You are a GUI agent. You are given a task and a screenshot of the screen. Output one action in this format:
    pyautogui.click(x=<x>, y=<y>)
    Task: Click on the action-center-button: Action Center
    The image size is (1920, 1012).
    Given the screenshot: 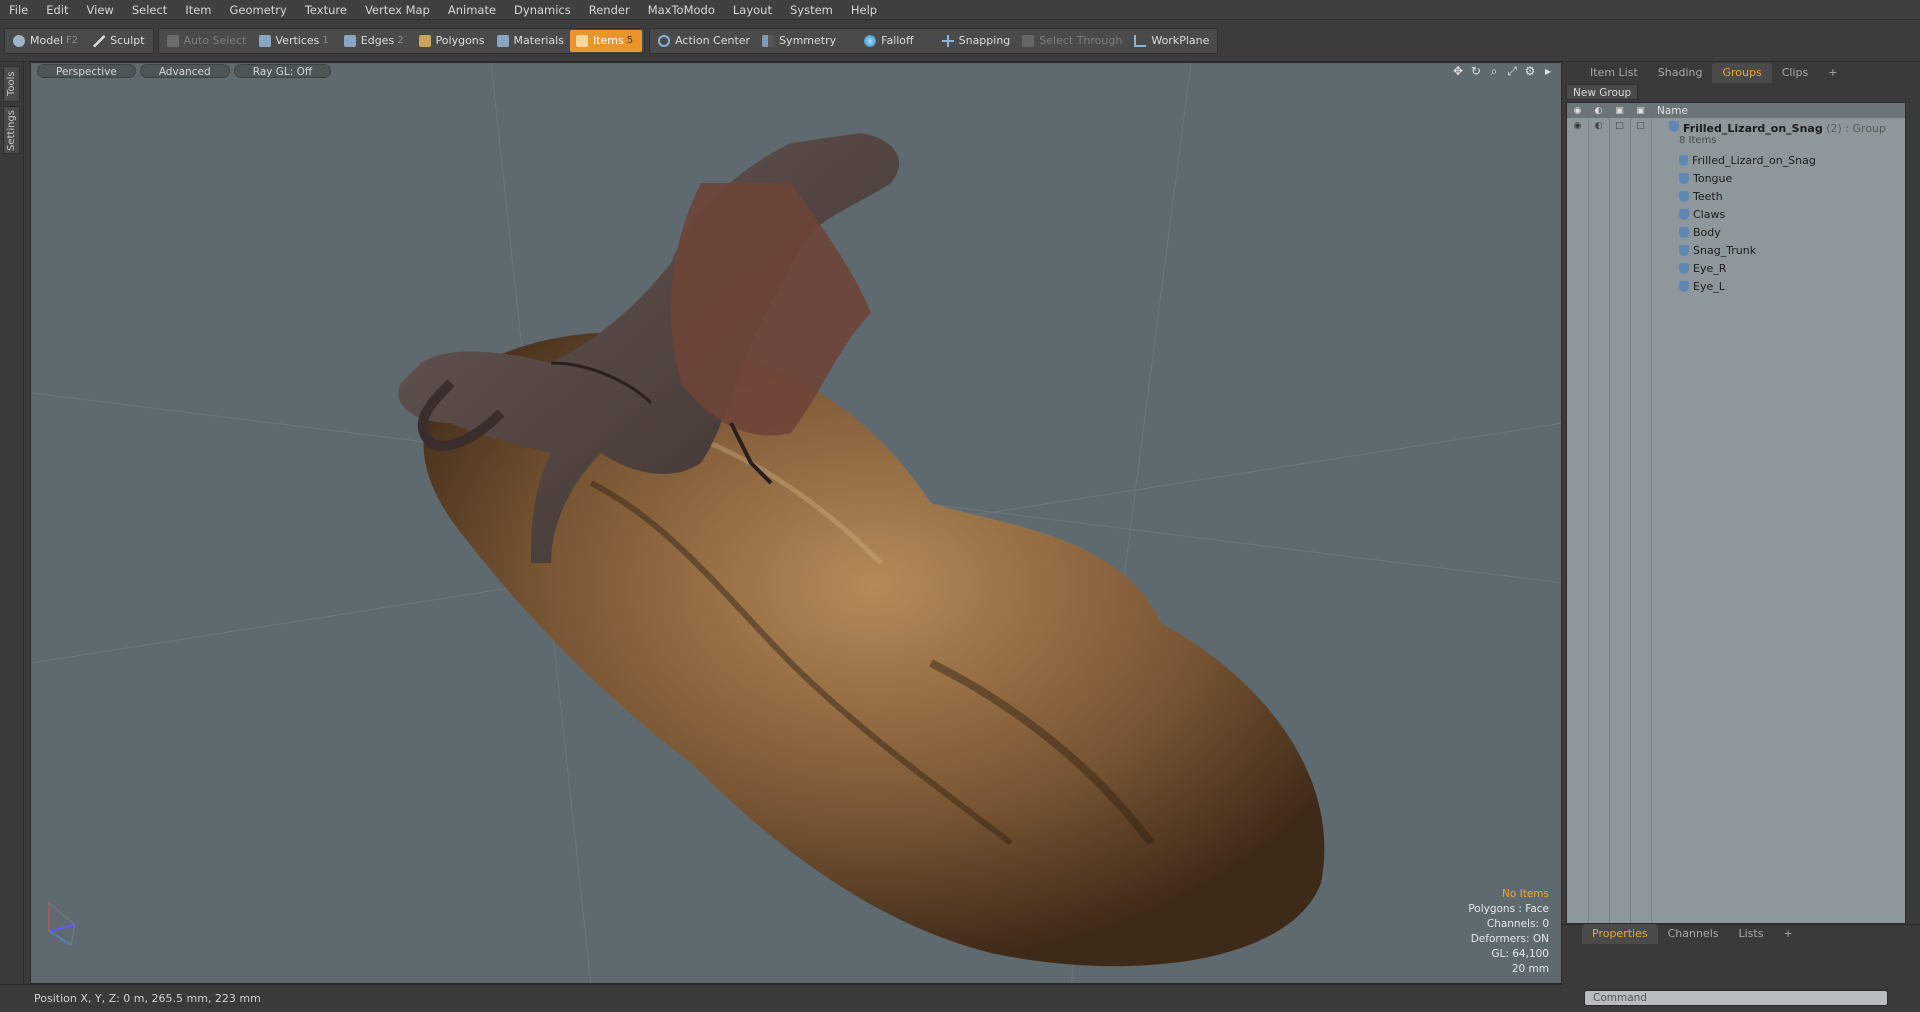 What is the action you would take?
    pyautogui.click(x=704, y=41)
    